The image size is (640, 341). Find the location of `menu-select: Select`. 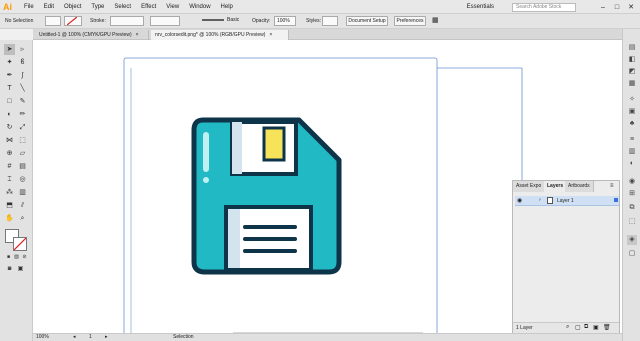

menu-select: Select is located at coordinates (122, 7).